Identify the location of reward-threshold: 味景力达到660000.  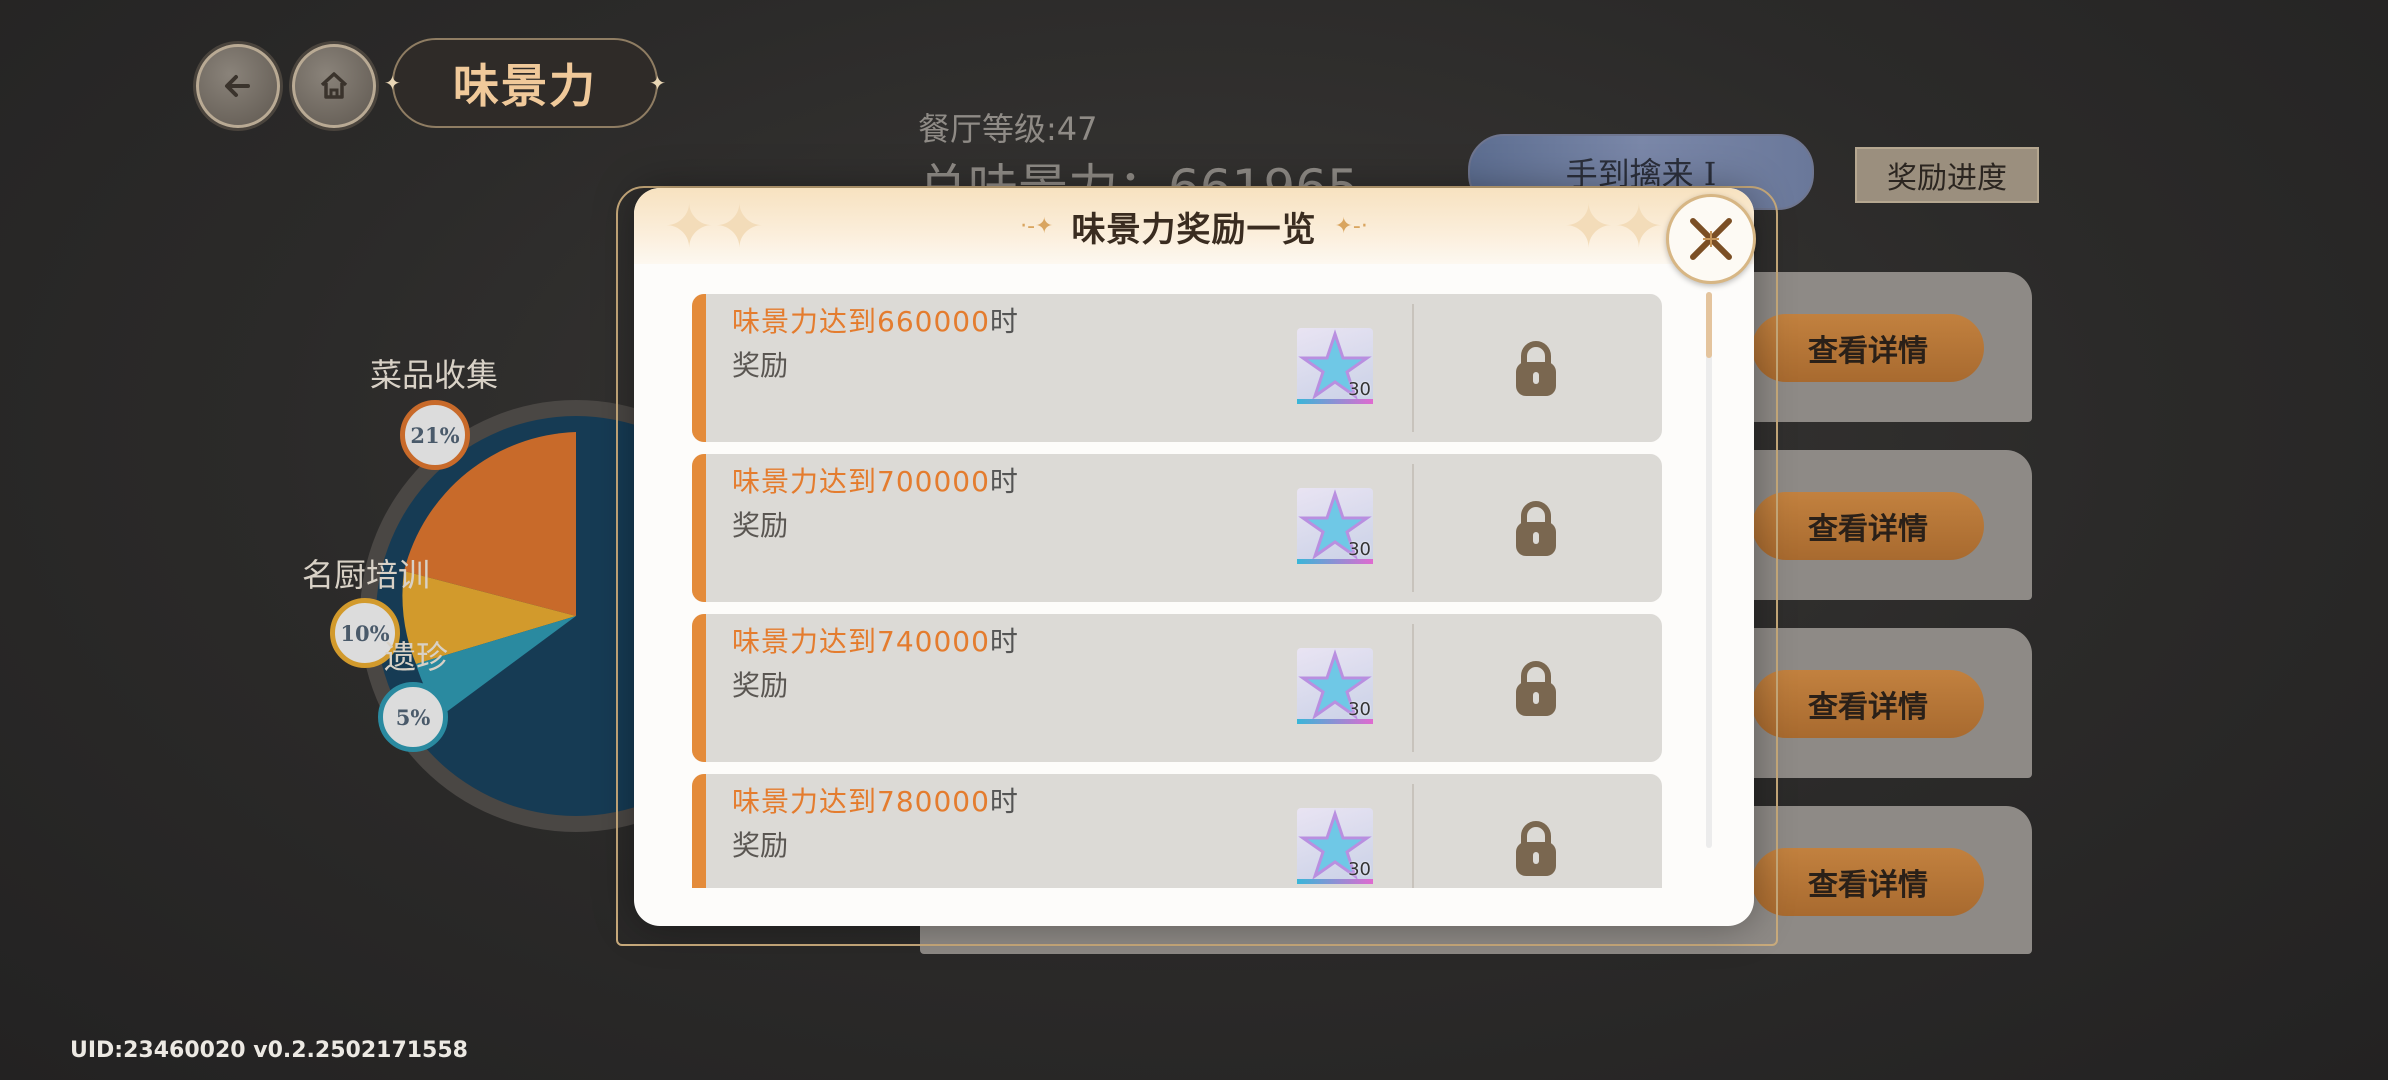
(861, 321).